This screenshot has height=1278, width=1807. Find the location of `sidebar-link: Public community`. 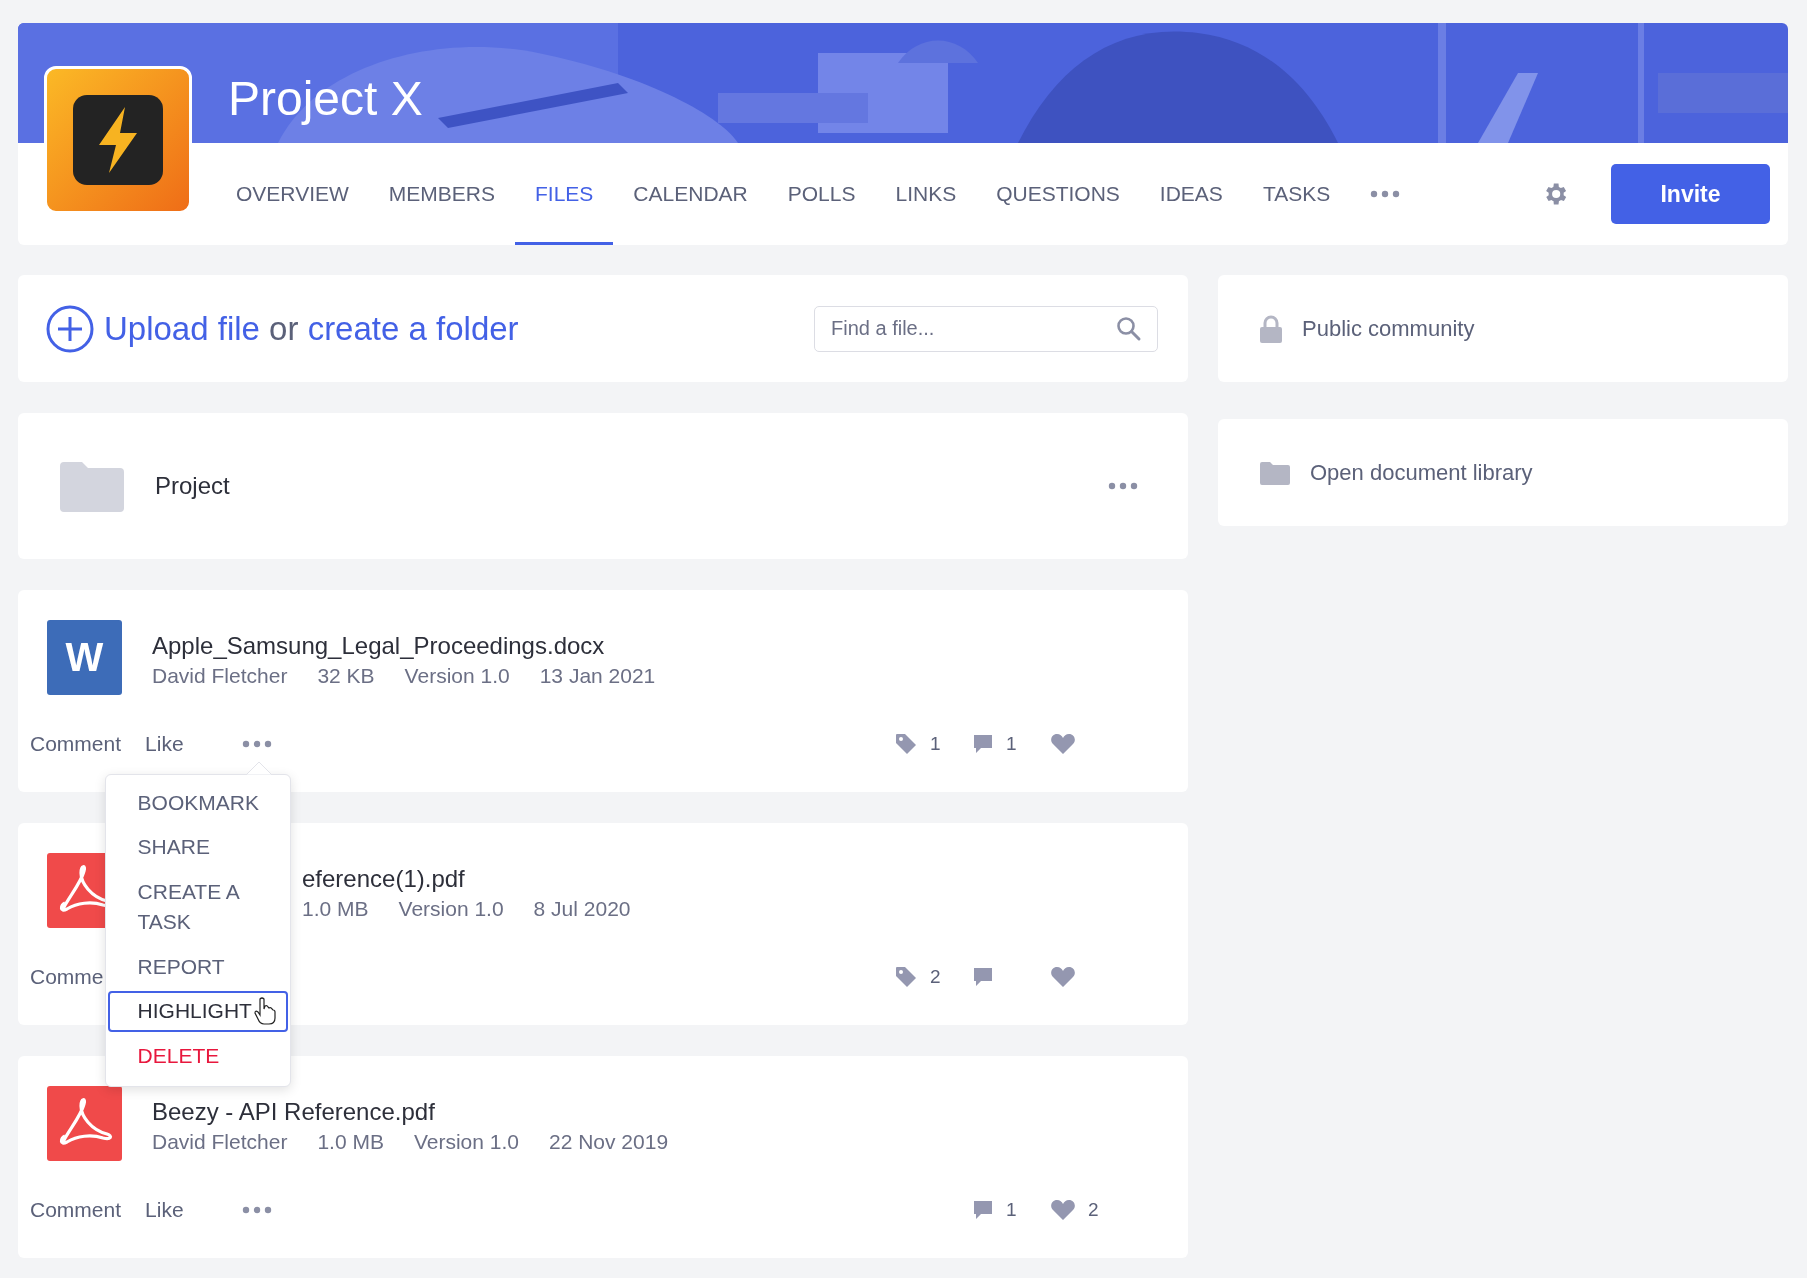

sidebar-link: Public community is located at coordinates (1388, 328).